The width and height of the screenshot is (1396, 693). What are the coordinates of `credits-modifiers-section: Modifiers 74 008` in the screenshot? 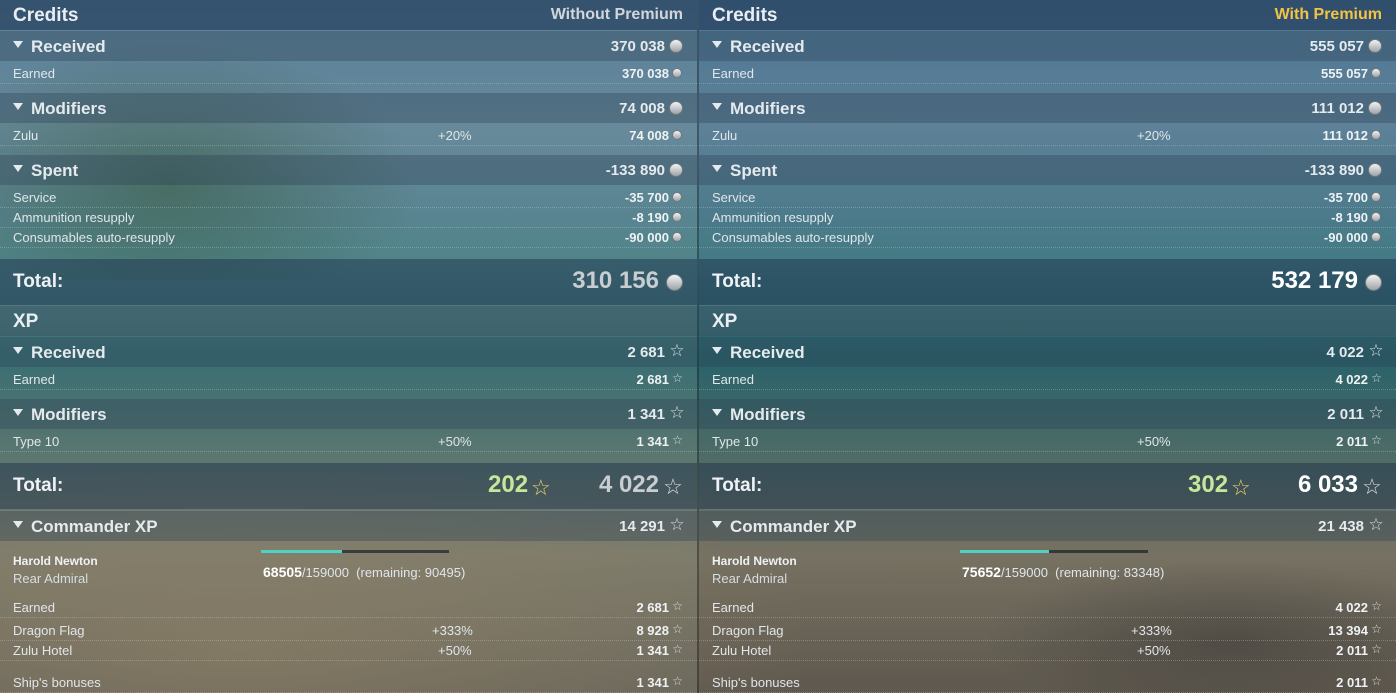 It's located at (348, 108).